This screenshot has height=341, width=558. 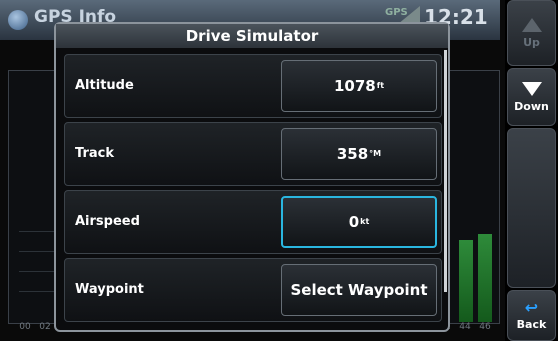 What do you see at coordinates (531, 208) in the screenshot?
I see `blank-softkey` at bounding box center [531, 208].